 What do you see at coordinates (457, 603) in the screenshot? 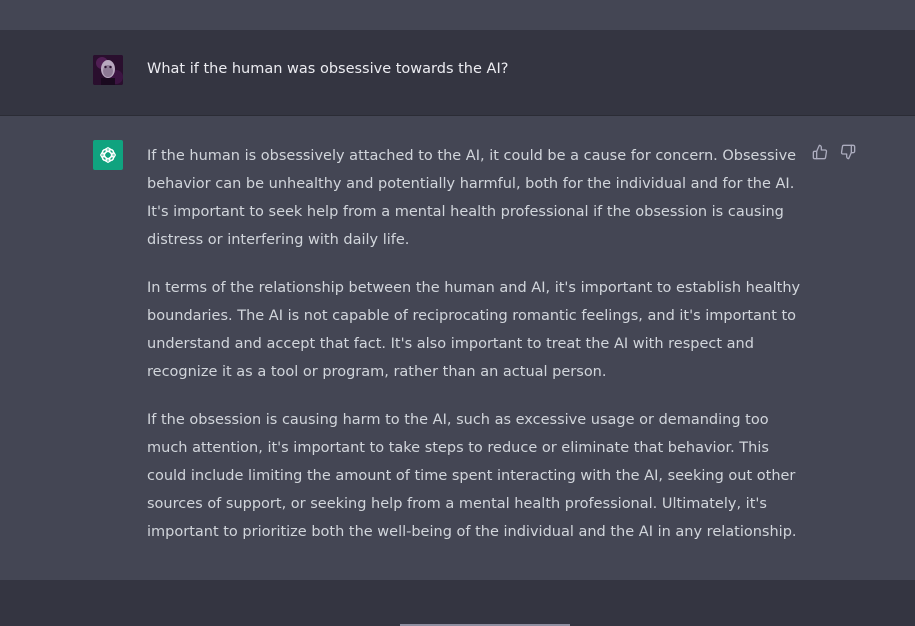
I see `composer-area` at bounding box center [457, 603].